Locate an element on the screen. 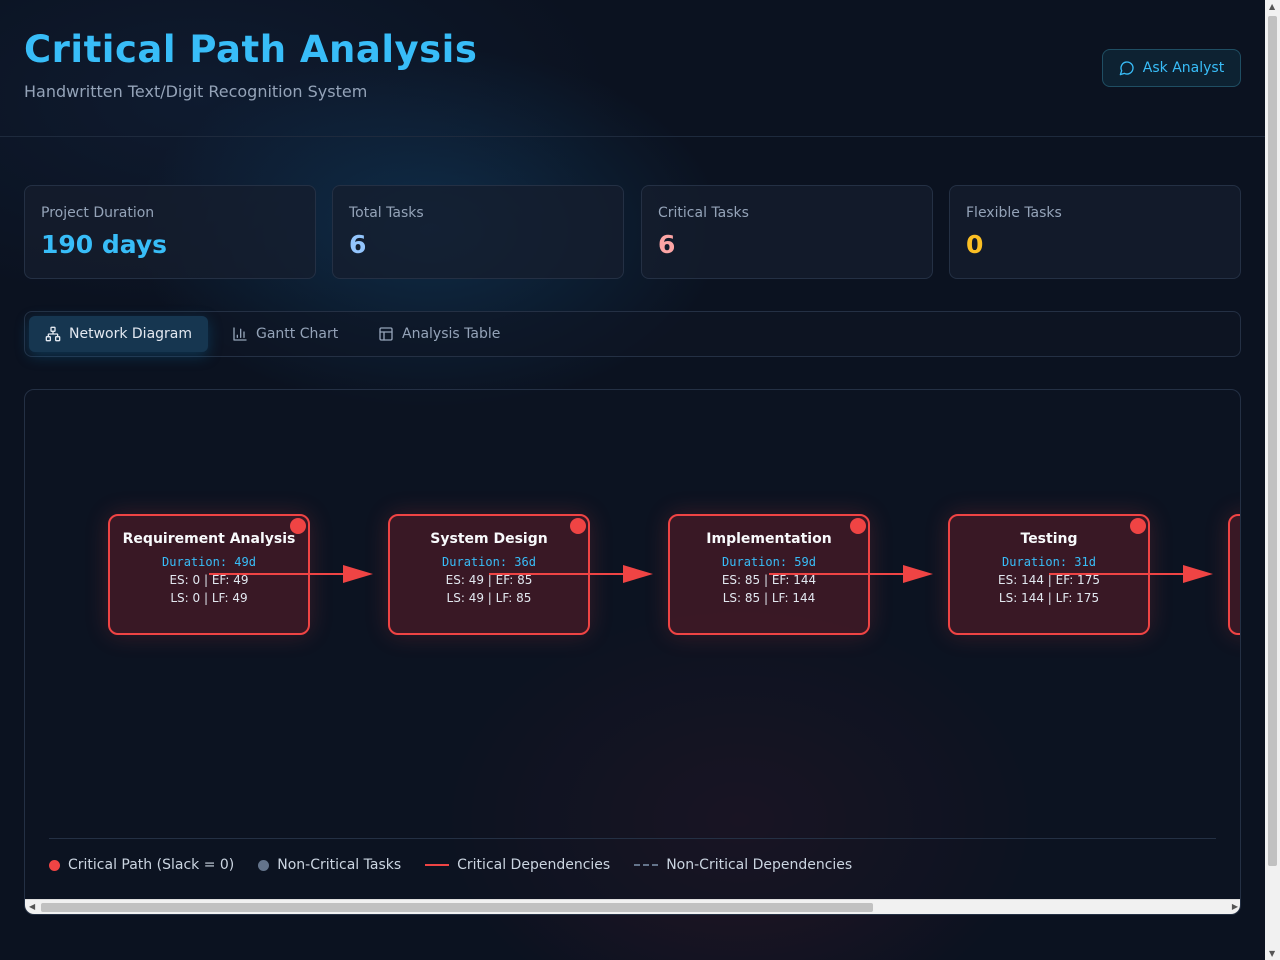 The height and width of the screenshot is (960, 1280). dashed-line-icon is located at coordinates (646, 865).